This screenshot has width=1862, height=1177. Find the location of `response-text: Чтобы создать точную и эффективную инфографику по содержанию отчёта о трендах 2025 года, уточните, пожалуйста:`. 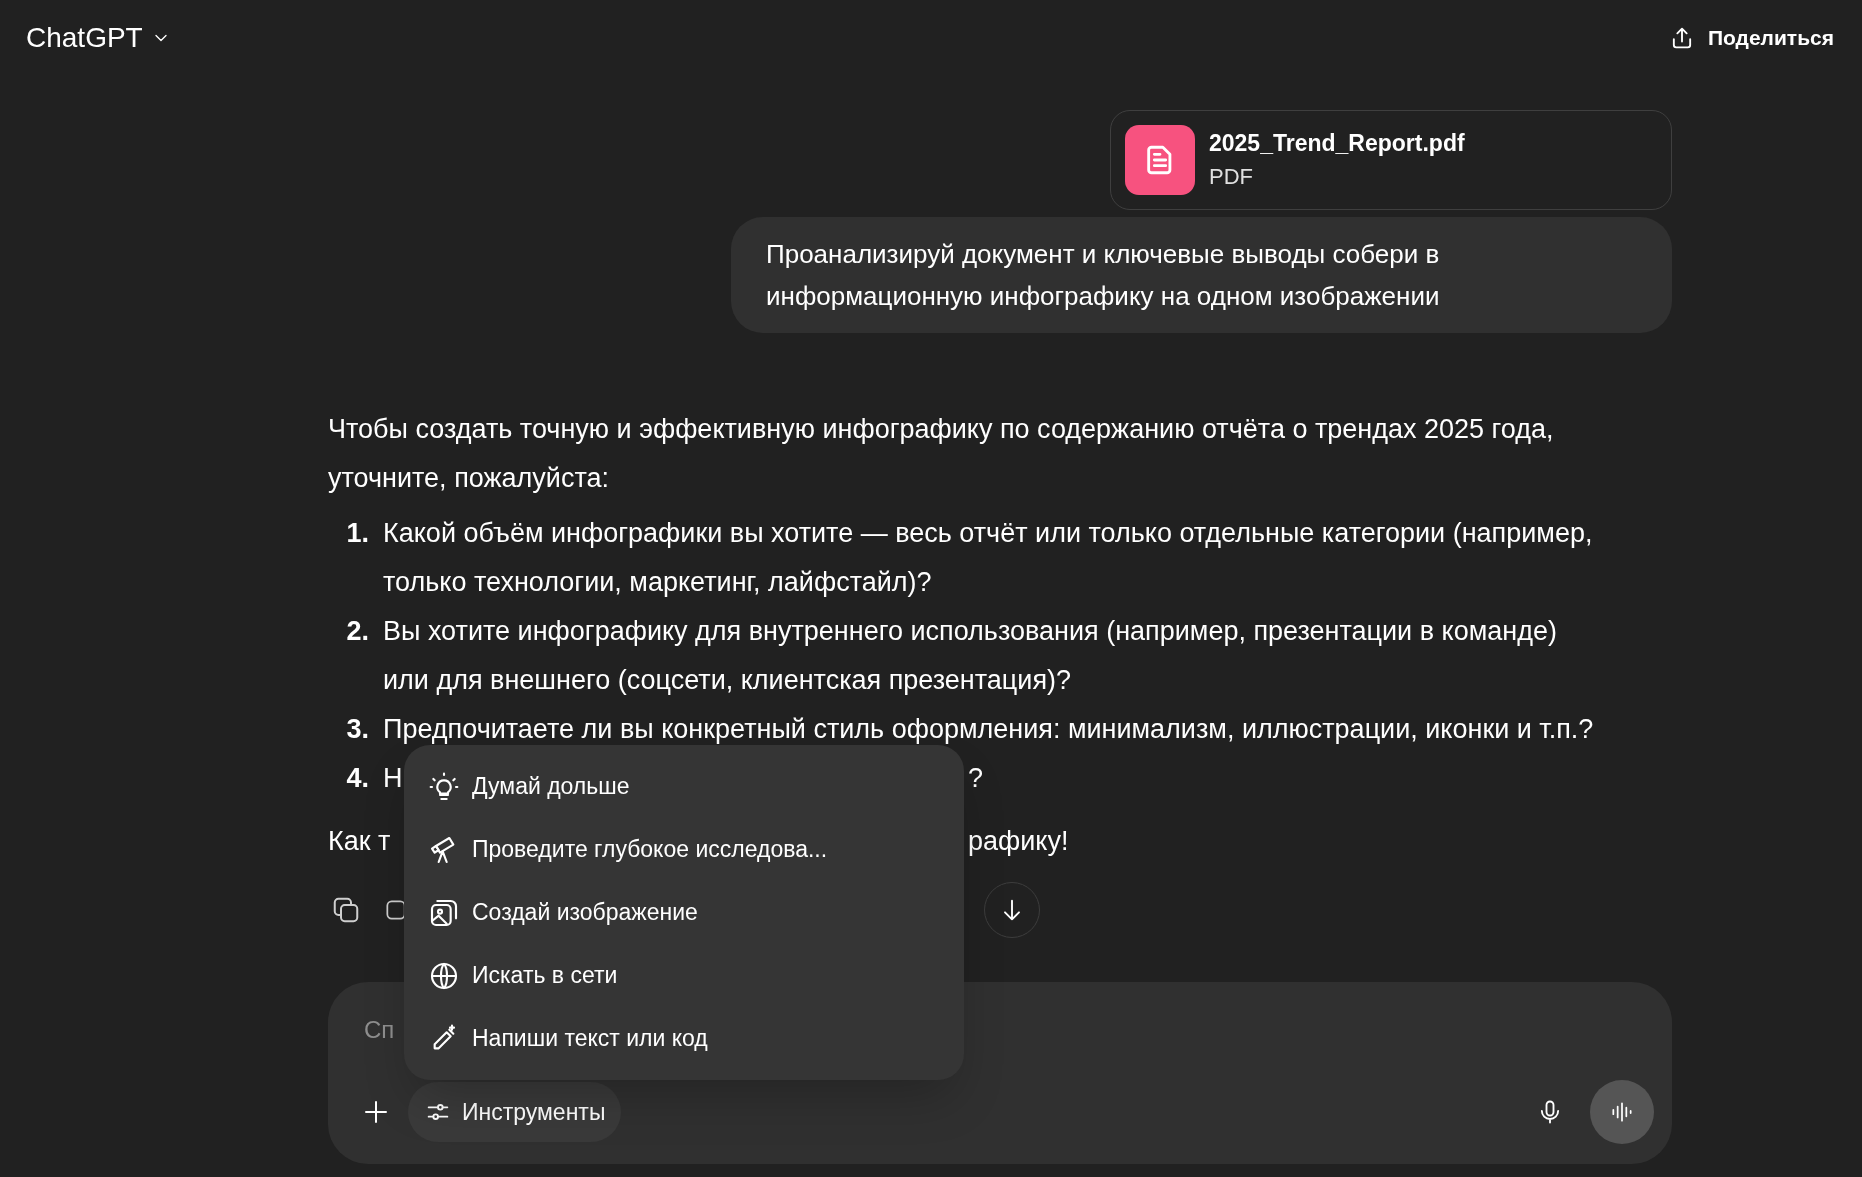

response-text: Чтобы создать точную и эффективную инфографику по содержанию отчёта о трендах 2025 года, уточните, пожалуйста: is located at coordinates (941, 454).